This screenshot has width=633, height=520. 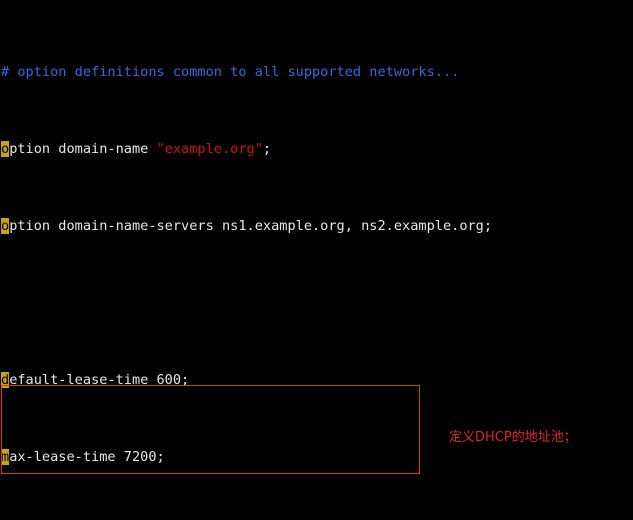 I want to click on code-text: ax-lease-time 7200;, so click(x=87, y=456).